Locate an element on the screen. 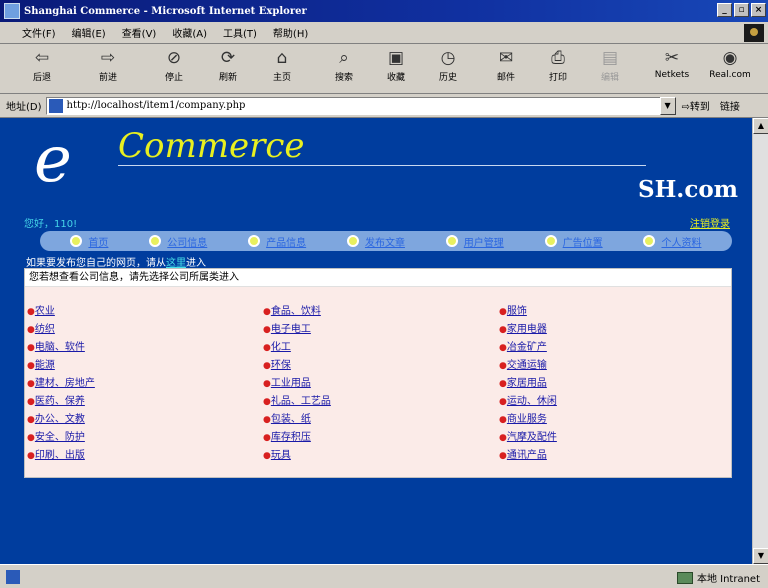  category-item: ●商业服务 is located at coordinates (615, 419).